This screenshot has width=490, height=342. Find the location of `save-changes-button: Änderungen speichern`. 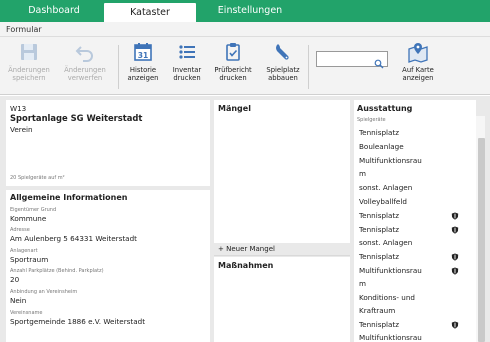

save-changes-button: Änderungen speichern is located at coordinates (29, 67).